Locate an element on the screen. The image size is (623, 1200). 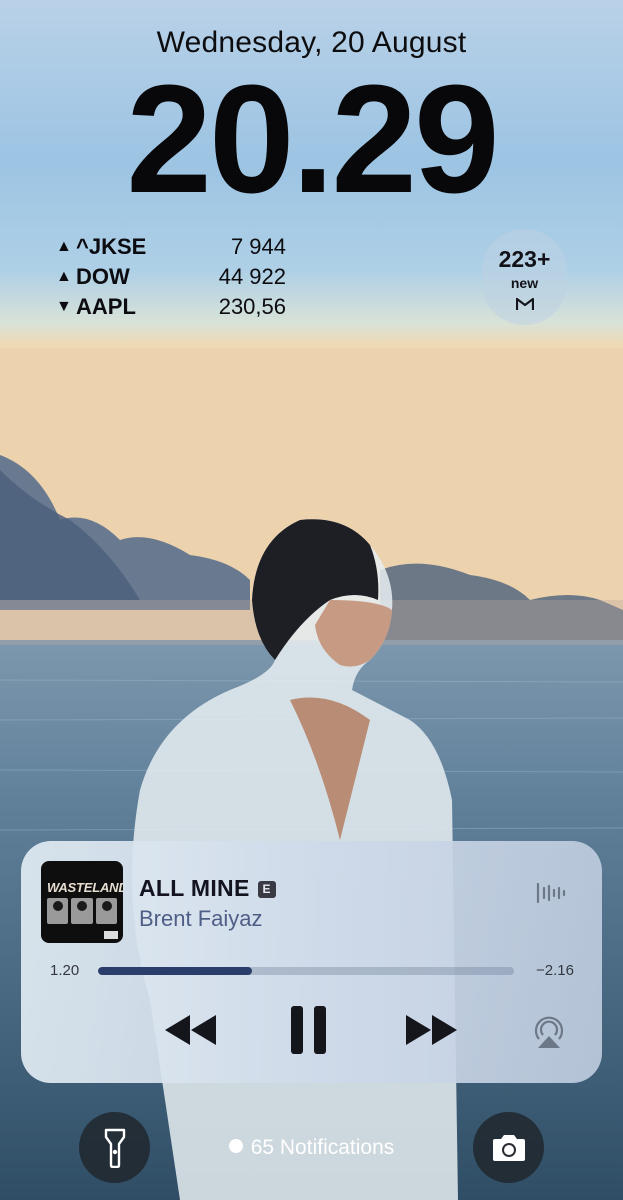
camera-icon is located at coordinates (508, 1147).